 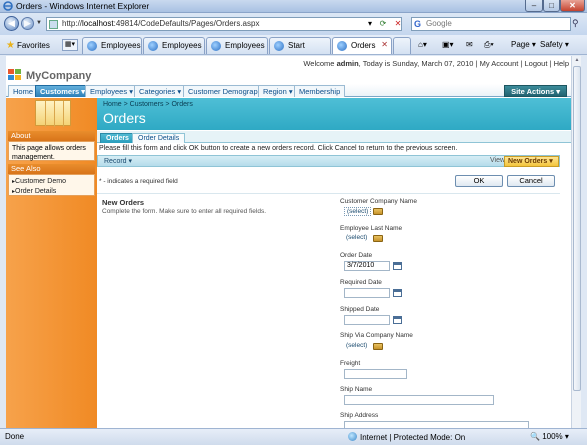 I want to click on feeds-icon: ▣▾, so click(x=448, y=44).